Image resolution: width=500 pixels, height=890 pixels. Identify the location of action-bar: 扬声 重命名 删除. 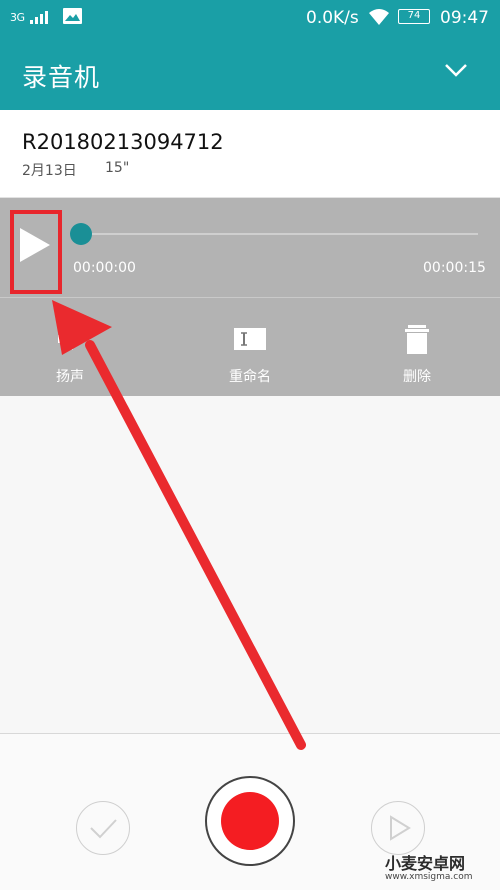
(250, 347).